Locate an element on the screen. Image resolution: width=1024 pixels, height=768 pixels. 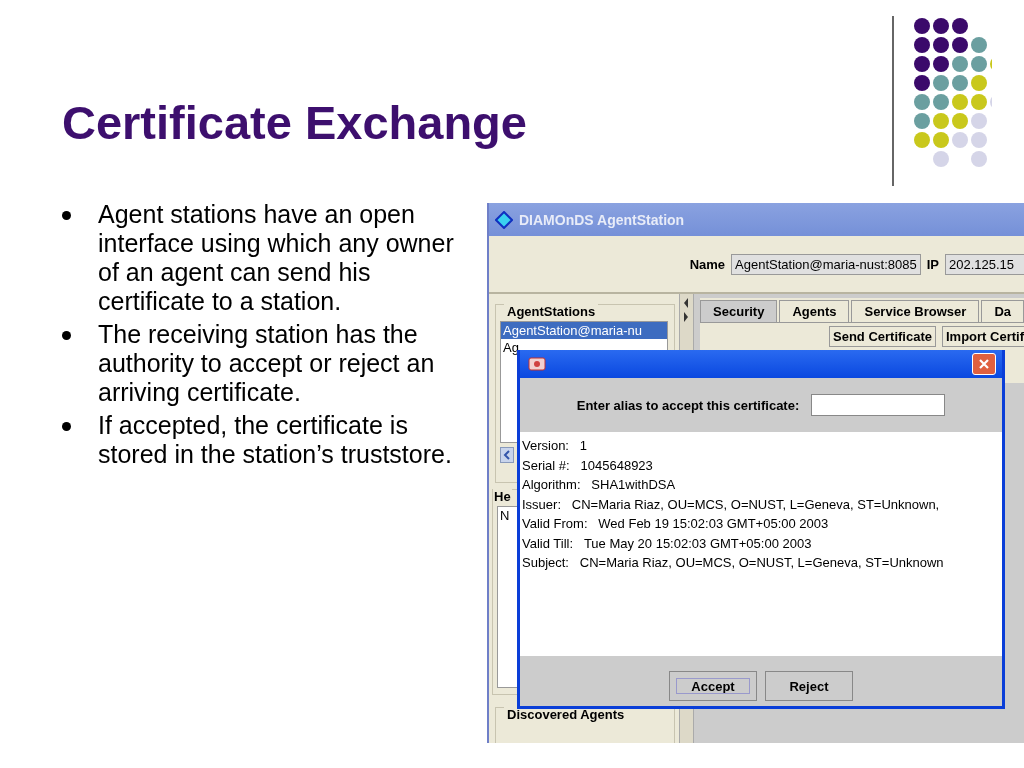
toolbar-button: Import Certif is located at coordinates (983, 336).